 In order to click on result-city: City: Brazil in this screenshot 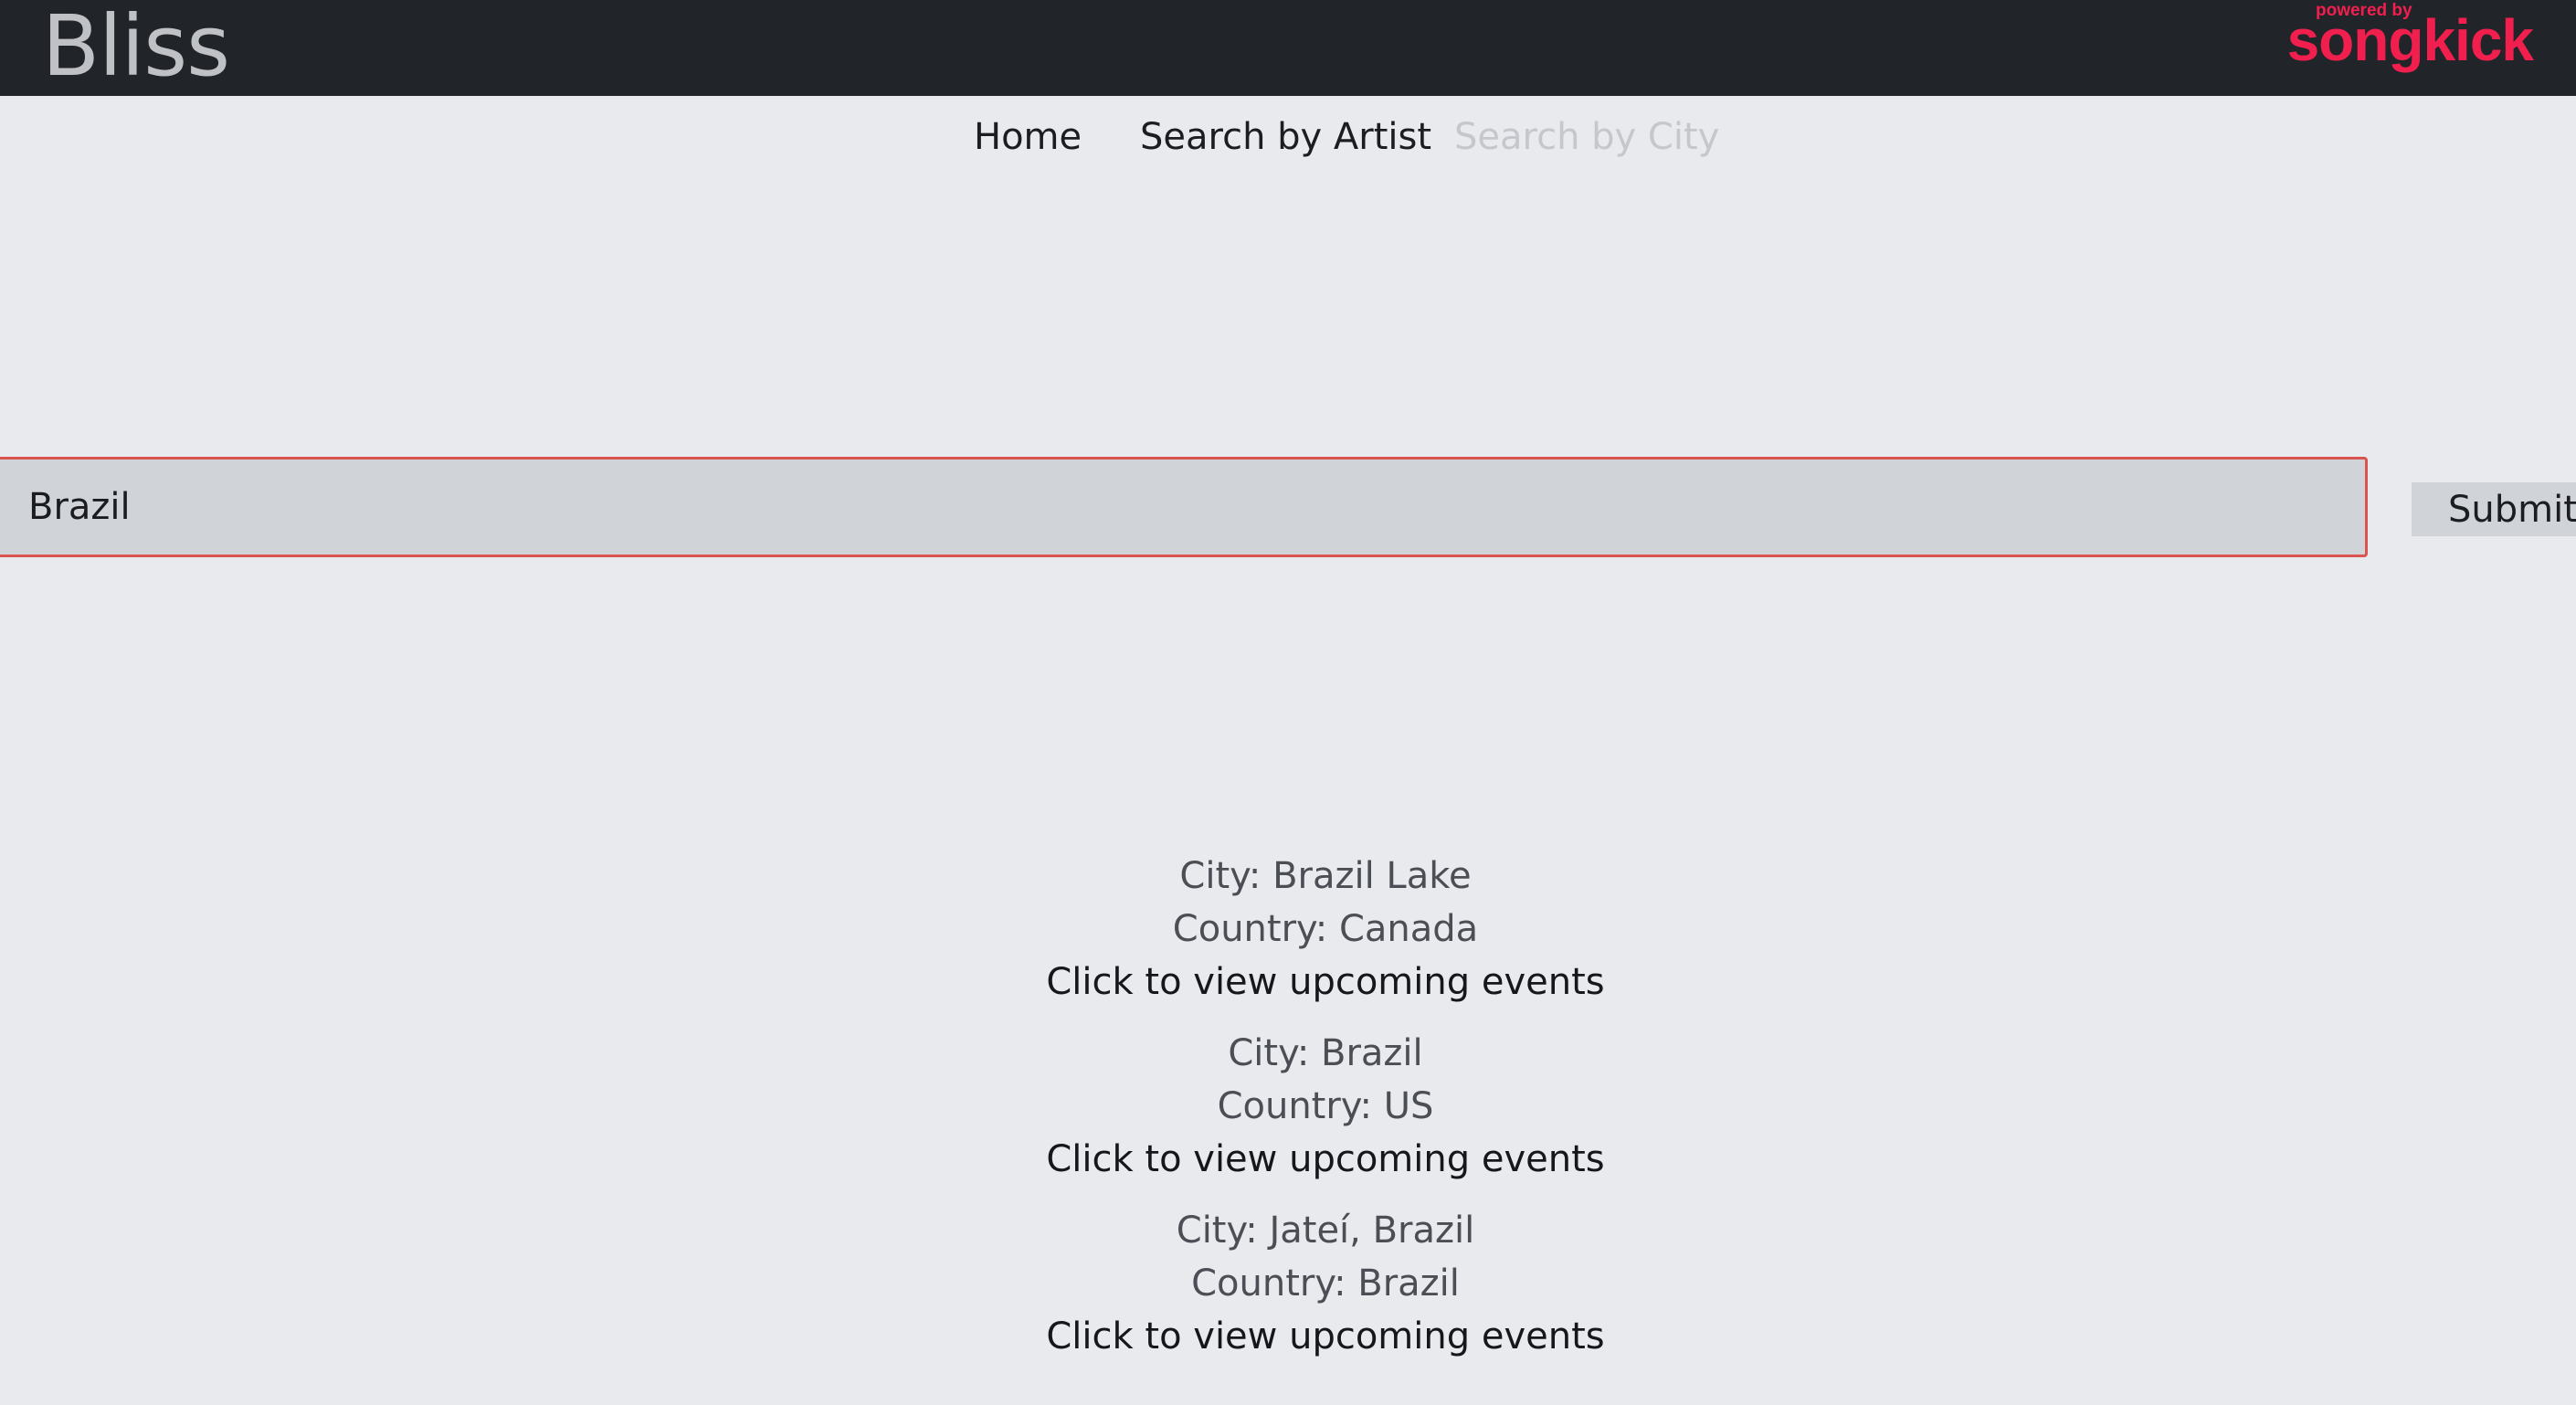, I will do `click(1325, 1053)`.